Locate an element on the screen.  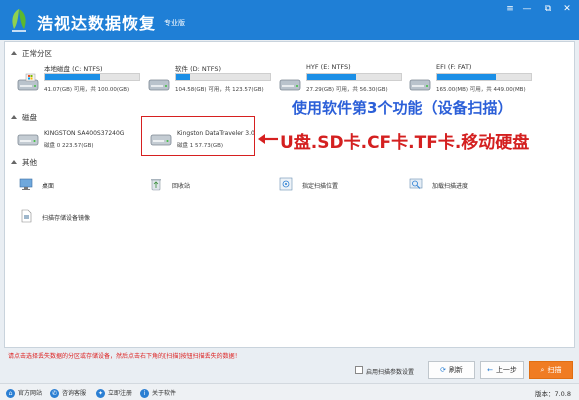
close-button: ✕ is located at coordinates (567, 9).